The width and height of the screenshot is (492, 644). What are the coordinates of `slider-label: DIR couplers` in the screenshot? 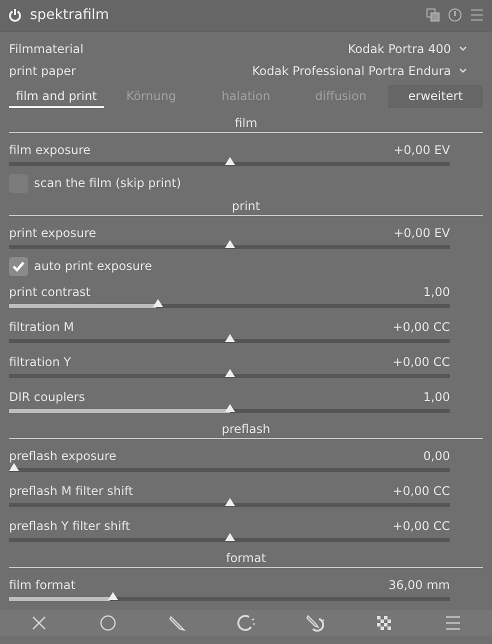 It's located at (47, 397).